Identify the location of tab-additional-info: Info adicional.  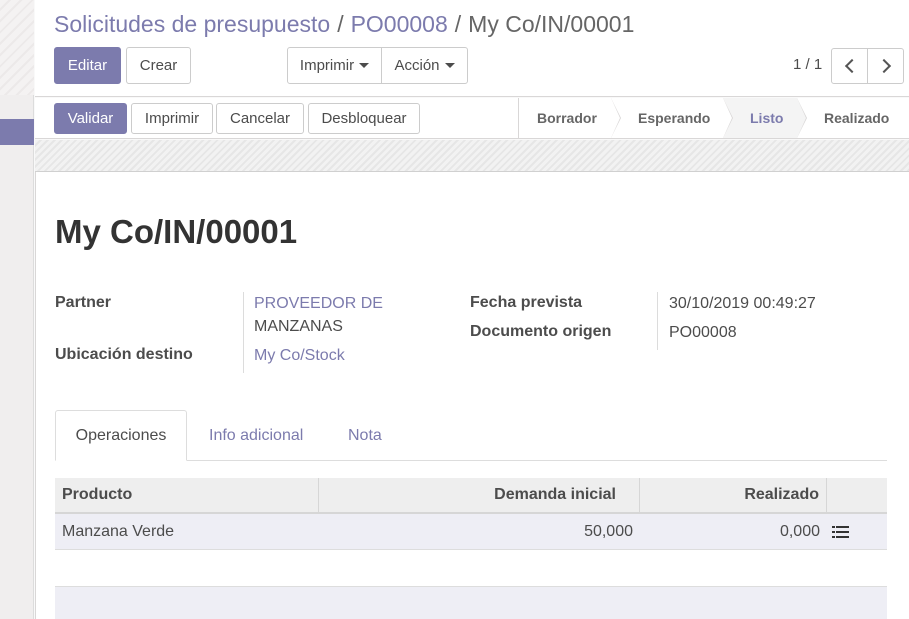
(256, 435).